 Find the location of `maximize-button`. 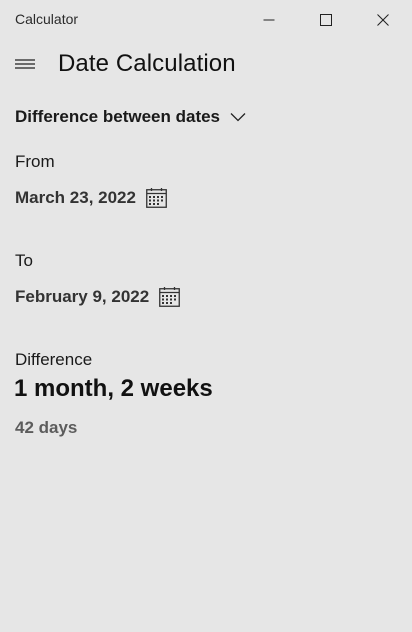

maximize-button is located at coordinates (326, 20).